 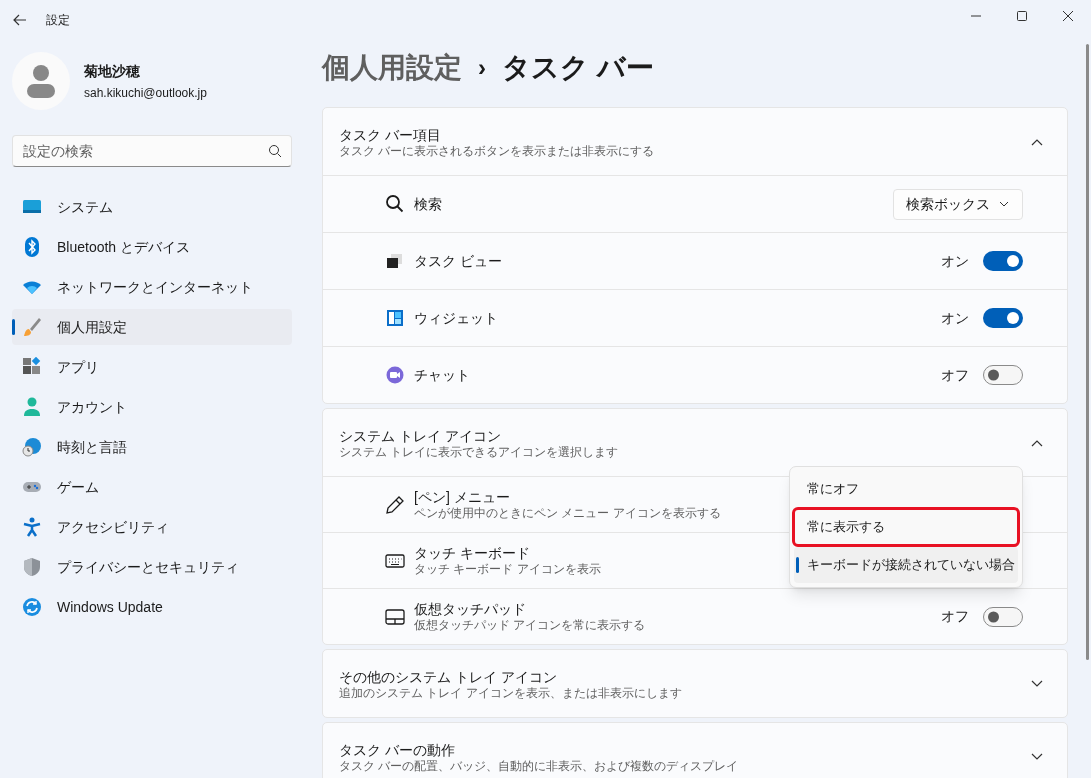 What do you see at coordinates (530, 625) in the screenshot?
I see `setting-description: 仮想タッチパッド アイコンを常に表示する` at bounding box center [530, 625].